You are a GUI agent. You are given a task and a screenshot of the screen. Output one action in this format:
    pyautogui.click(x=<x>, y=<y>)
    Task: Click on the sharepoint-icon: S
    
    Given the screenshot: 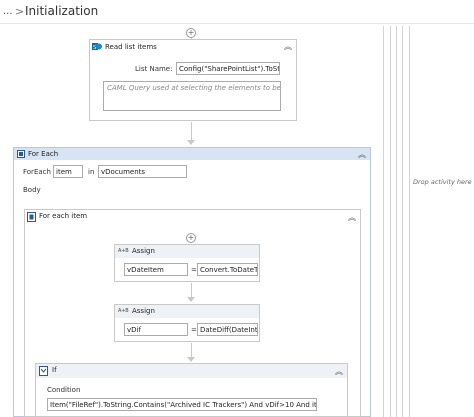 What is the action you would take?
    pyautogui.click(x=97, y=47)
    